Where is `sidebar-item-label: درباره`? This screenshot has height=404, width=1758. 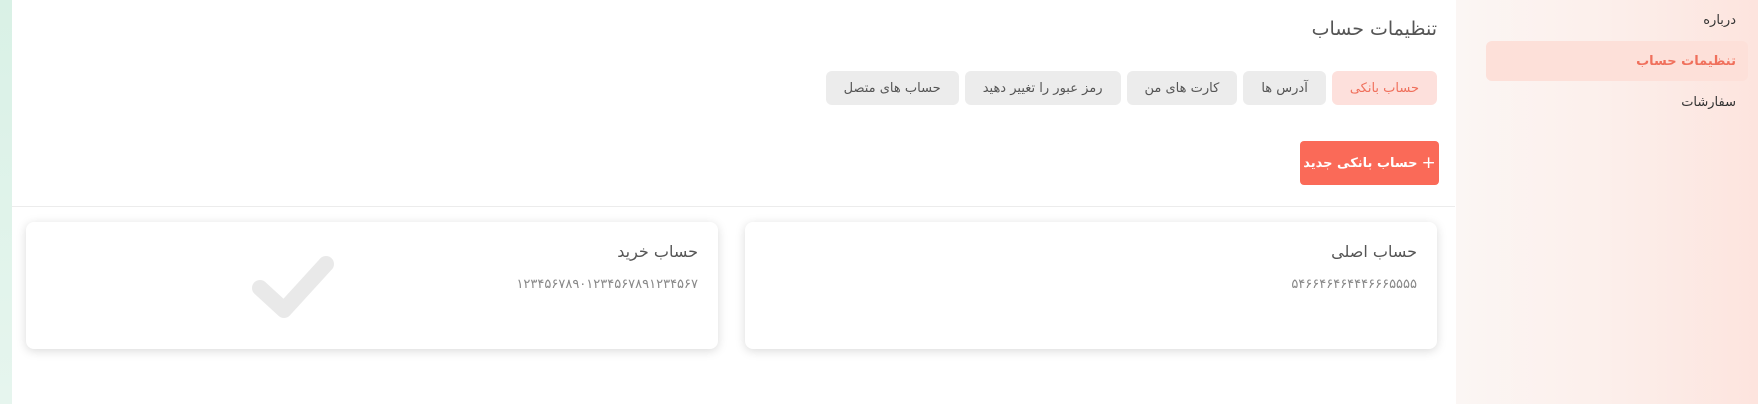
sidebar-item-label: درباره is located at coordinates (1719, 20).